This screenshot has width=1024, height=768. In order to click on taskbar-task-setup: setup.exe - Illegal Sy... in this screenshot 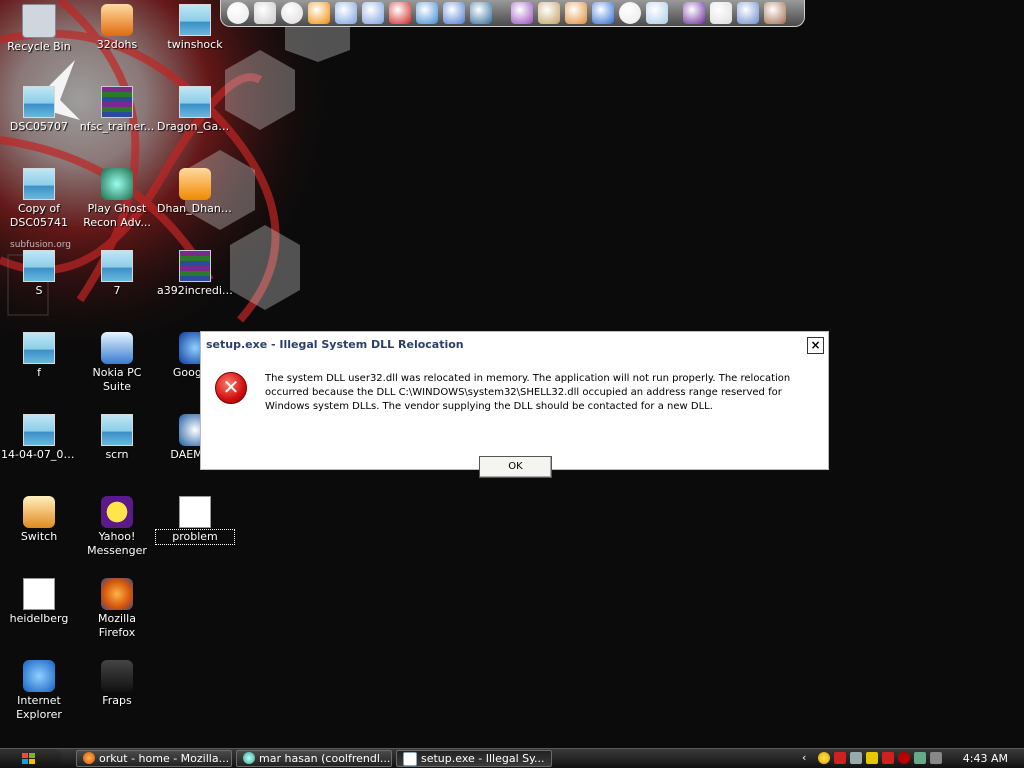, I will do `click(474, 758)`.